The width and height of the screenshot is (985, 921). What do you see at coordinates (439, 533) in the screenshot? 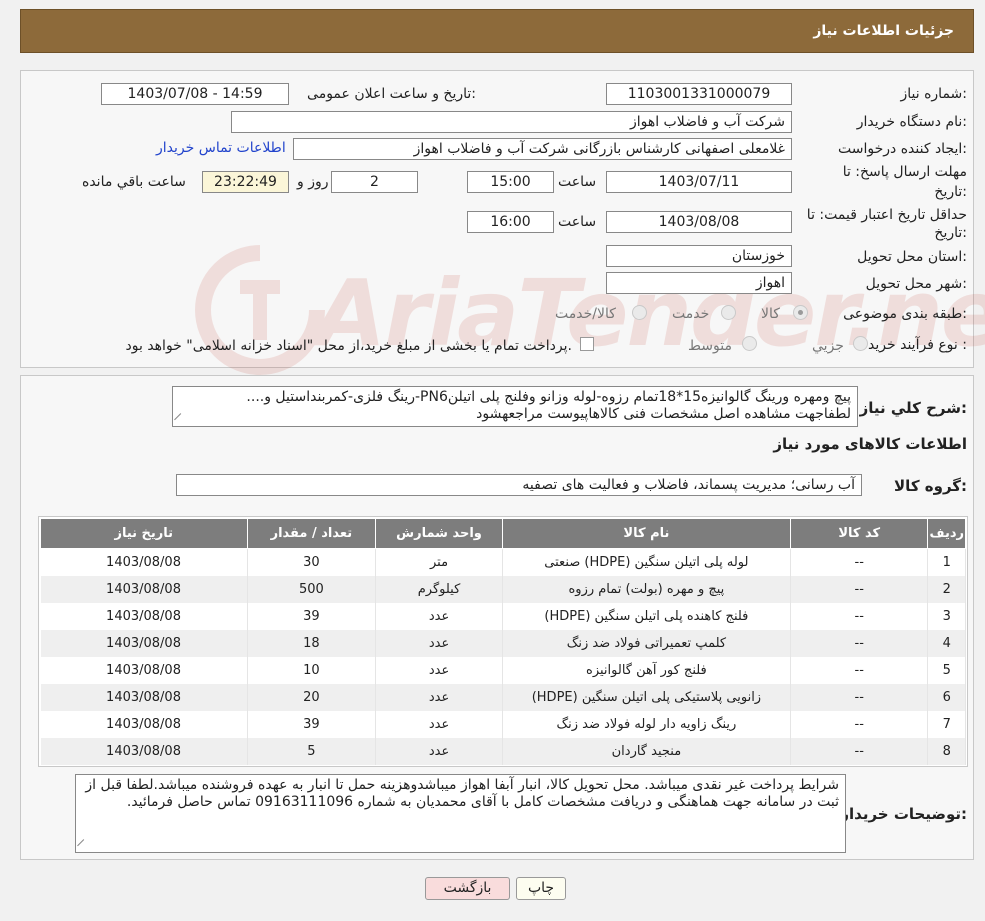
I see `col-header-unit: واحد شمارش` at bounding box center [439, 533].